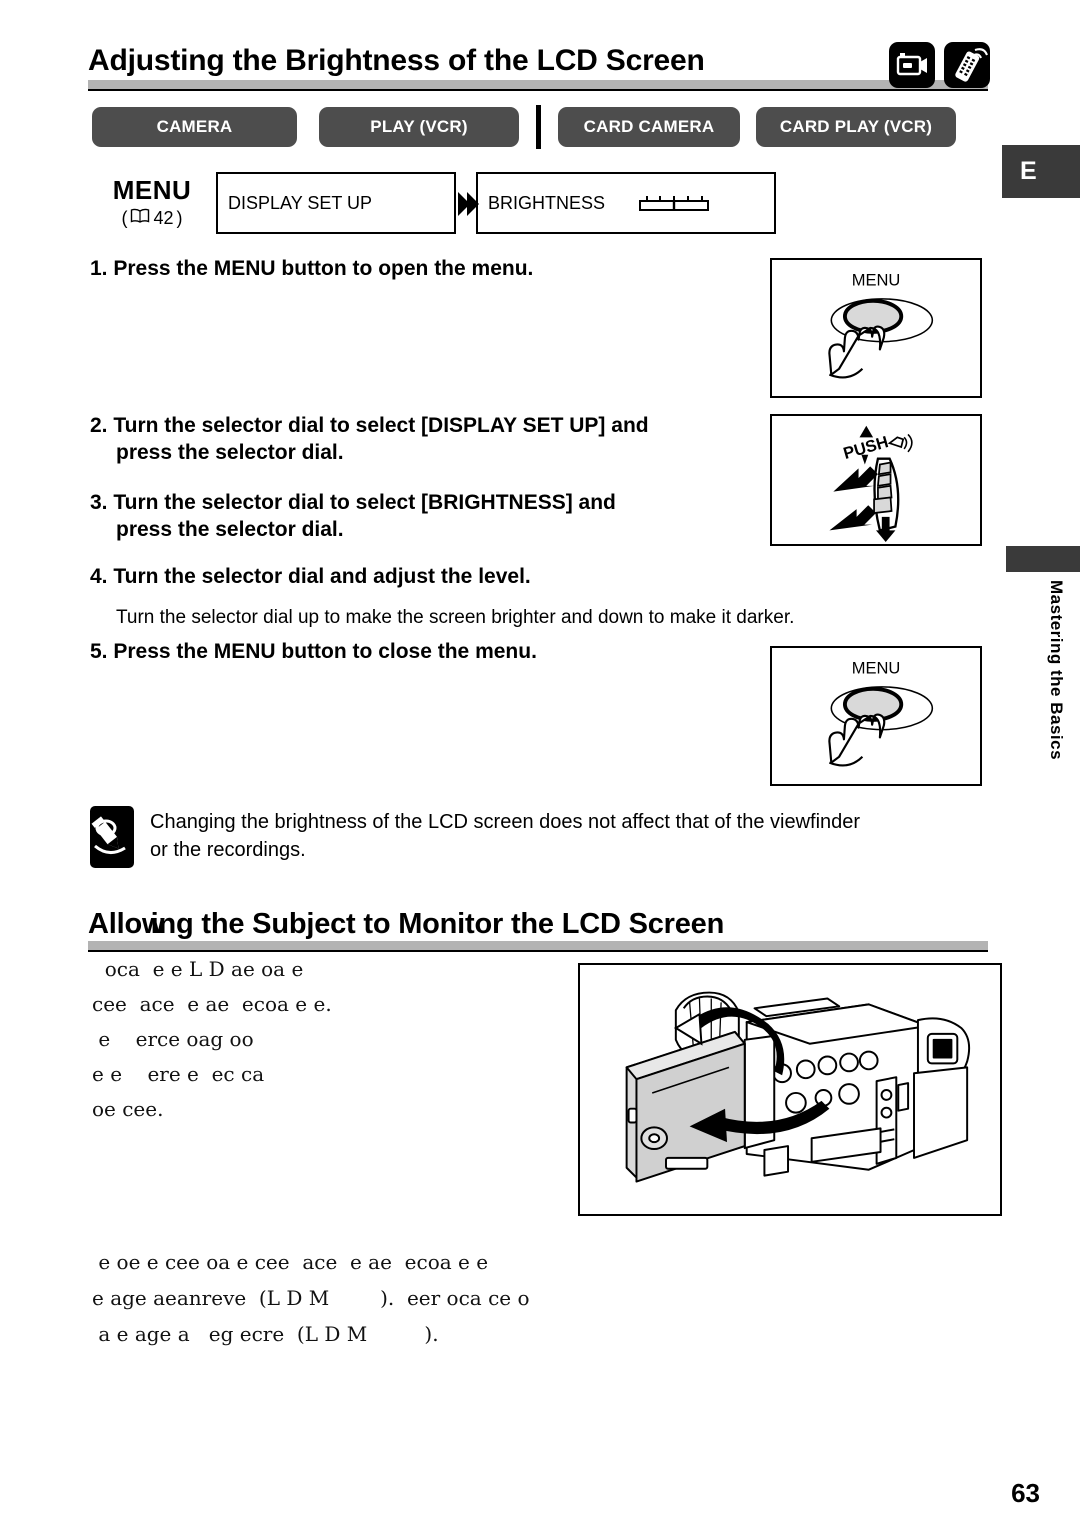 The width and height of the screenshot is (1080, 1533). I want to click on step-number: 5., so click(99, 651).